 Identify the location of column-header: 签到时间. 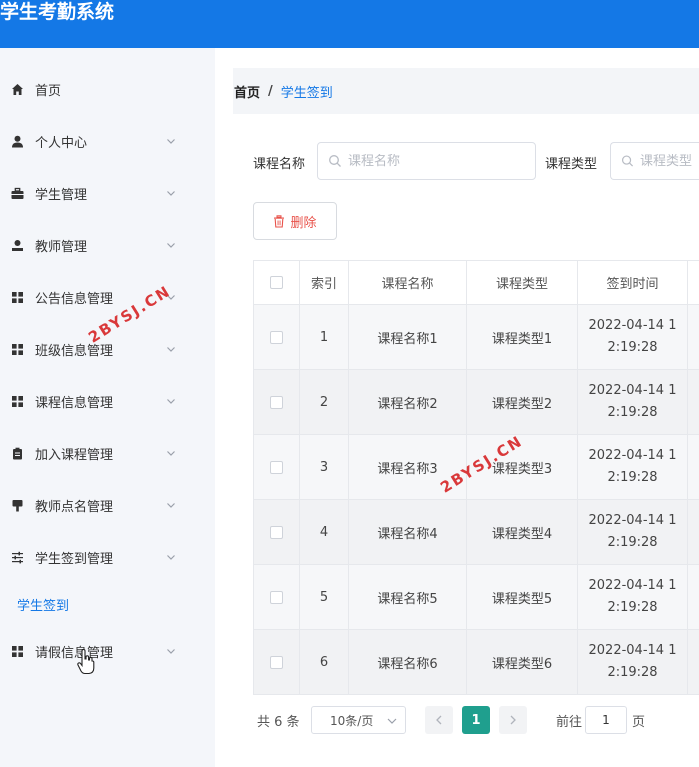
(632, 282).